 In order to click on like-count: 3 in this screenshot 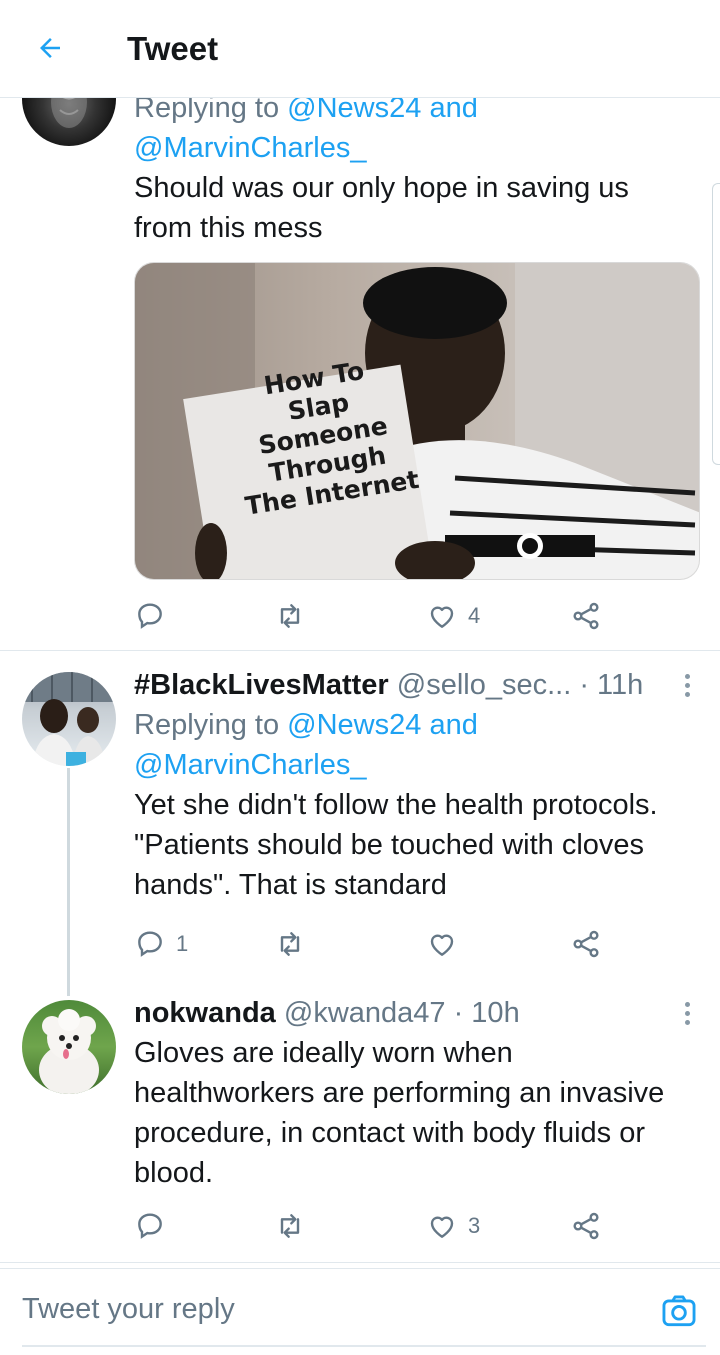, I will do `click(474, 1225)`.